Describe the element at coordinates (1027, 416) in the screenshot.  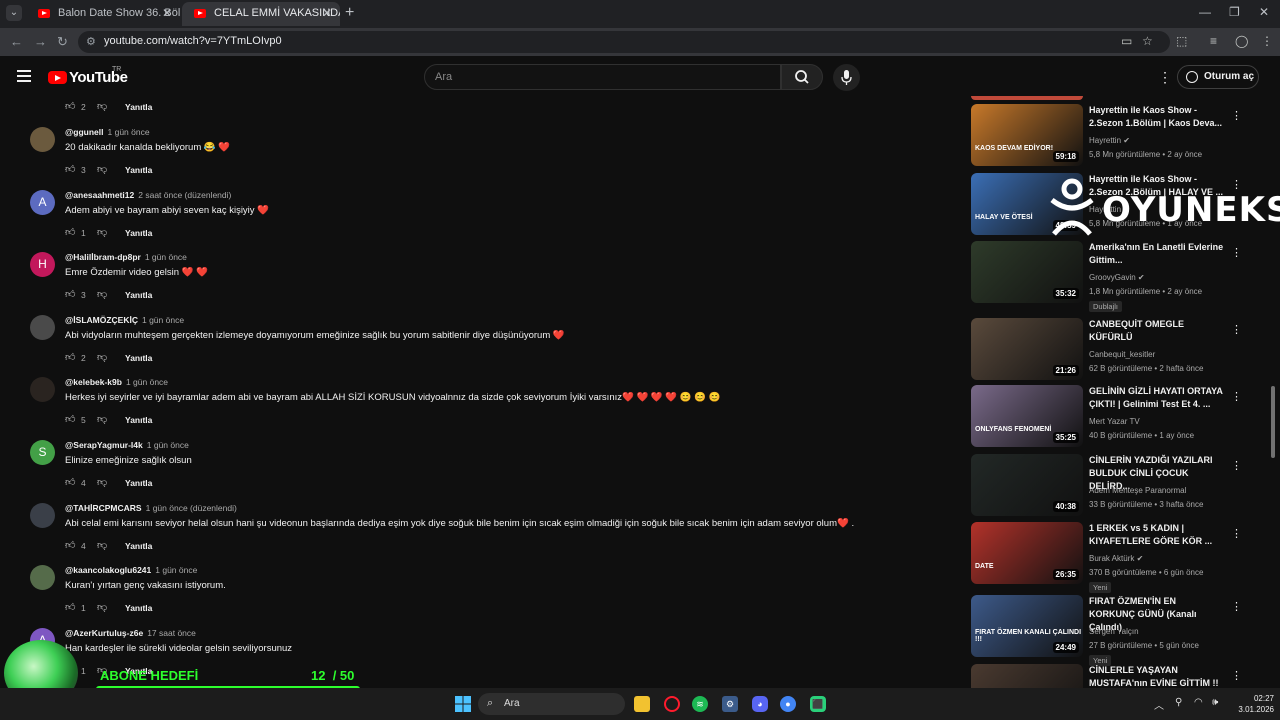
I see `video-thumbnail: ONLYFANS FENOMENİ 35:25` at that location.